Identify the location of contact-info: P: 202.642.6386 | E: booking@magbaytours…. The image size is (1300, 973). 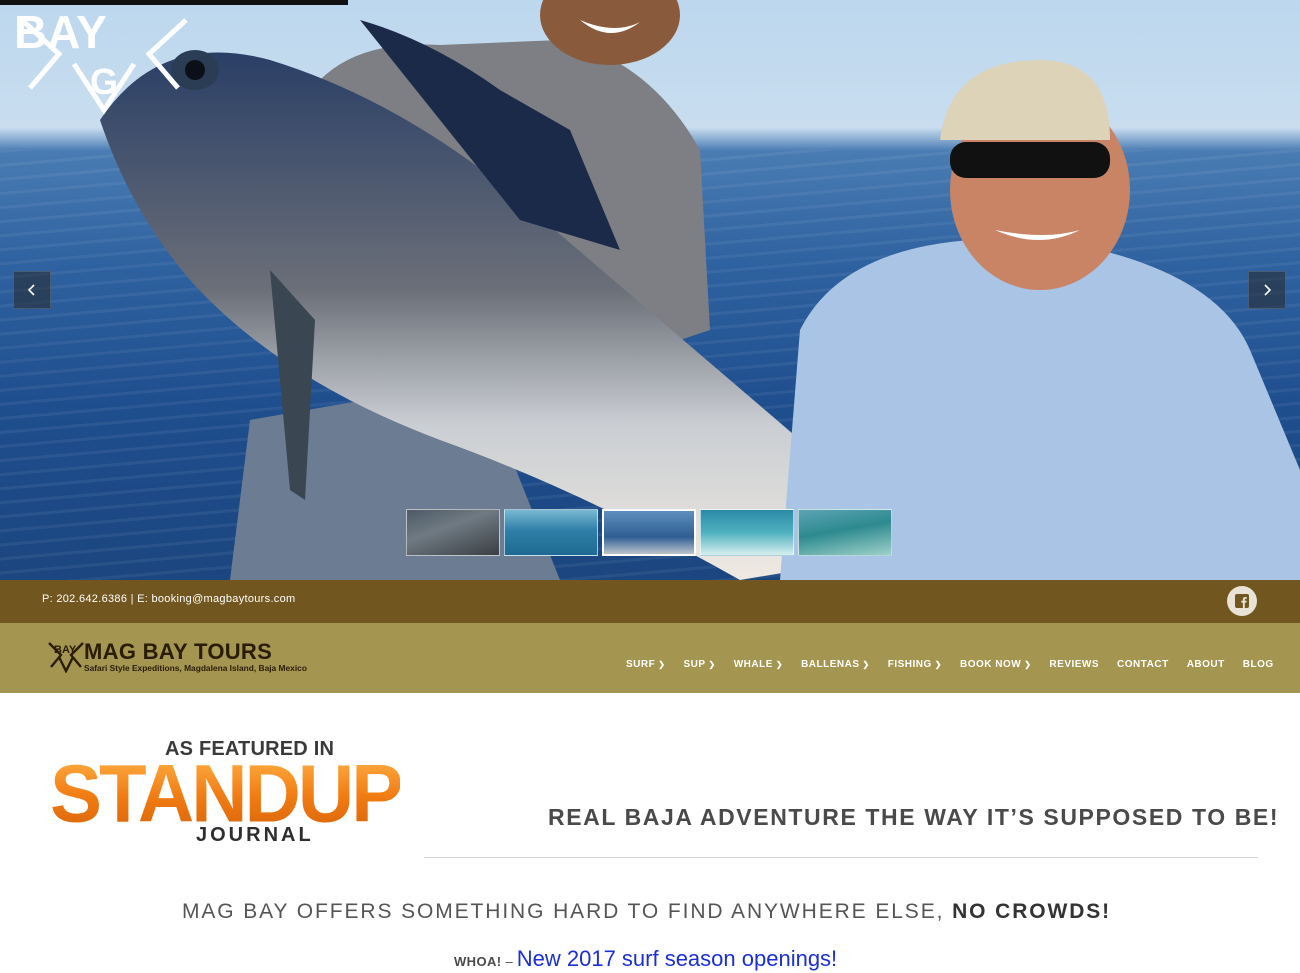
(168, 599).